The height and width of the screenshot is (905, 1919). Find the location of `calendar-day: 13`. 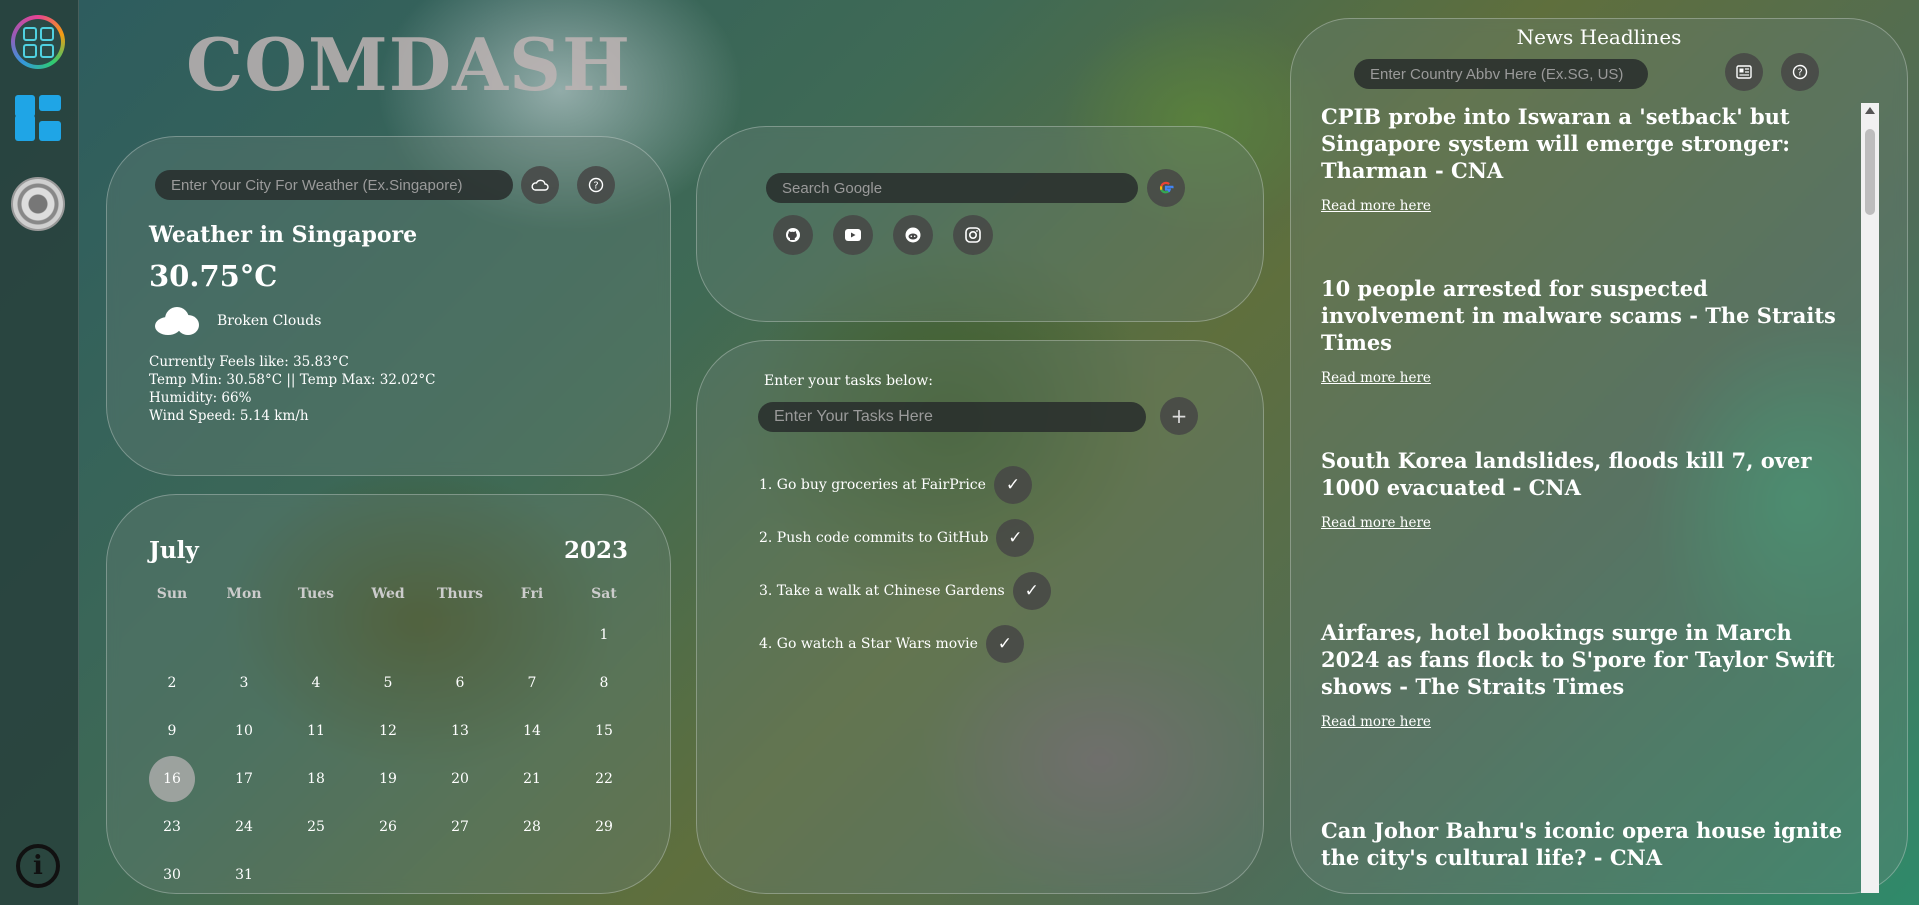

calendar-day: 13 is located at coordinates (460, 731).